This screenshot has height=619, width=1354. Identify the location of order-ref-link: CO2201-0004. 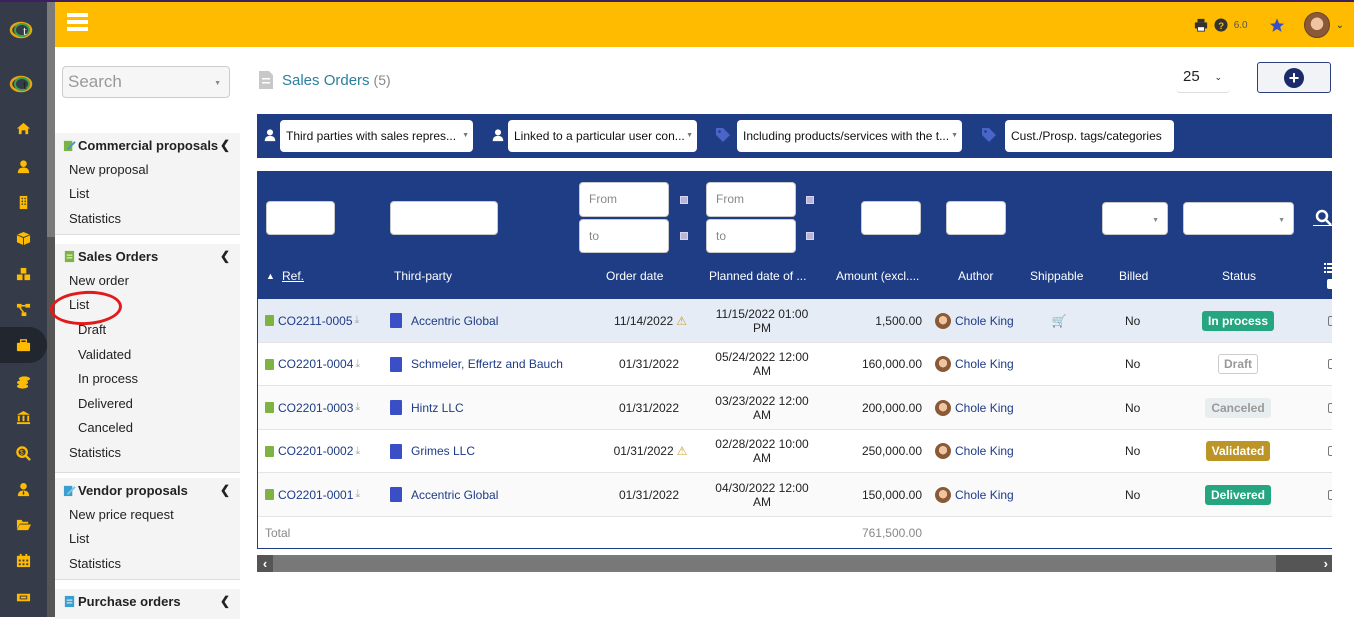
(315, 364).